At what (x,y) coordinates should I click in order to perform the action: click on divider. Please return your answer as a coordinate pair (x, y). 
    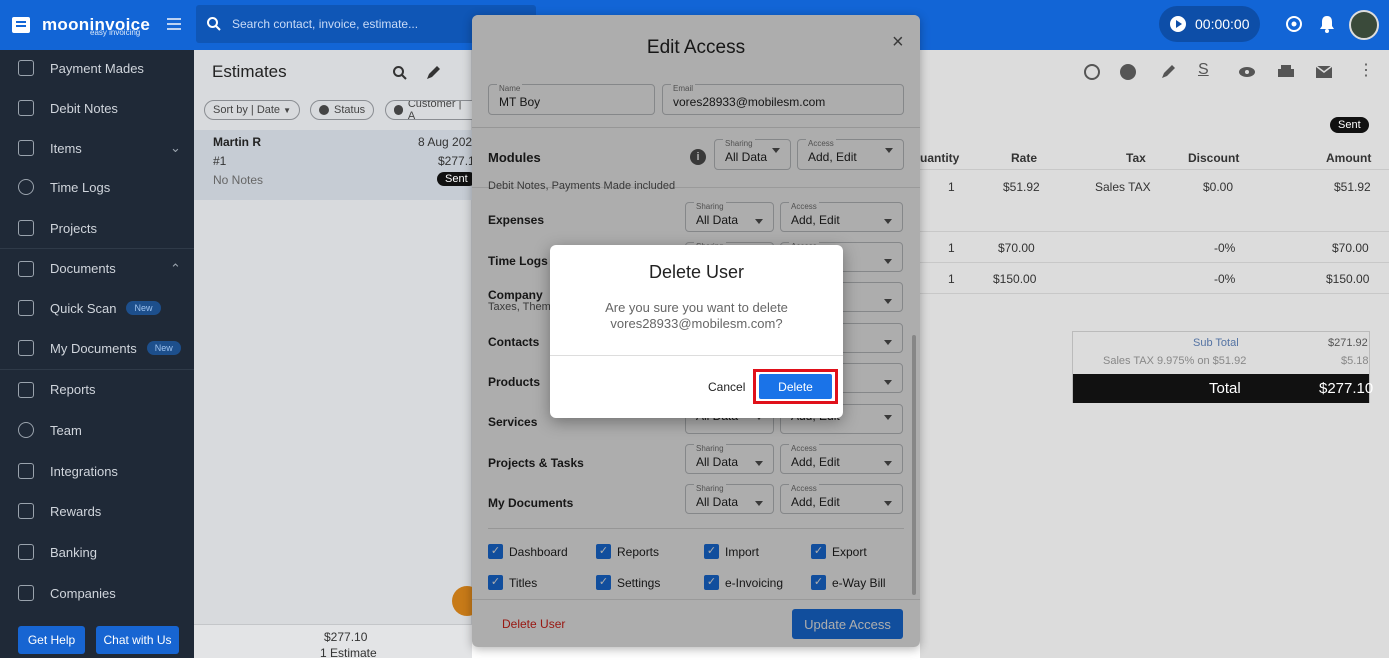
    Looking at the image, I should click on (696, 355).